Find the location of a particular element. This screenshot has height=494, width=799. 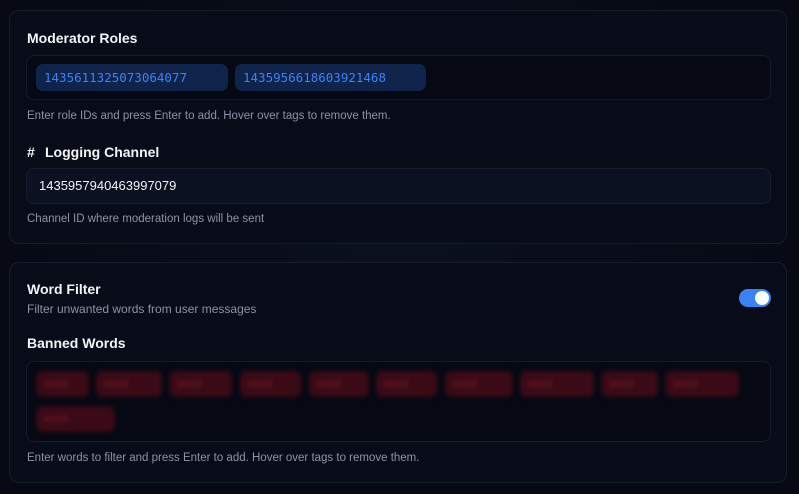

logging-channel-input: 1435957940463997079 is located at coordinates (398, 186).